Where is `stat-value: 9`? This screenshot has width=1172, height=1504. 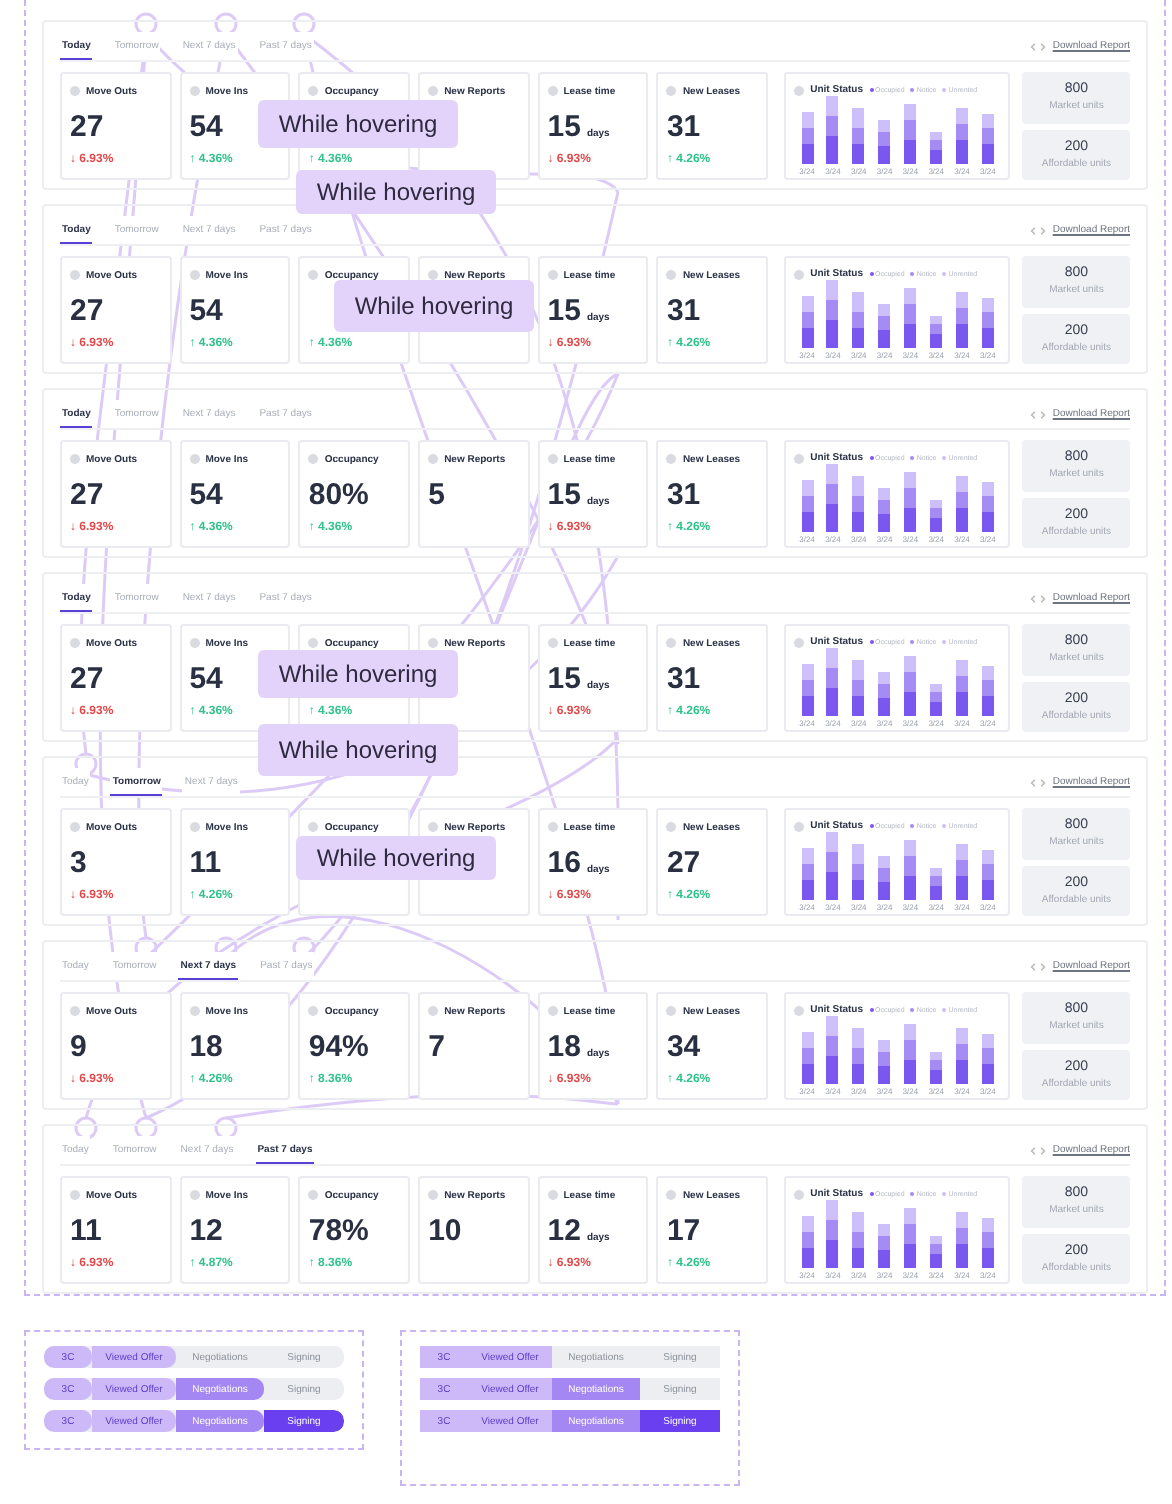
stat-value: 9 is located at coordinates (78, 1047).